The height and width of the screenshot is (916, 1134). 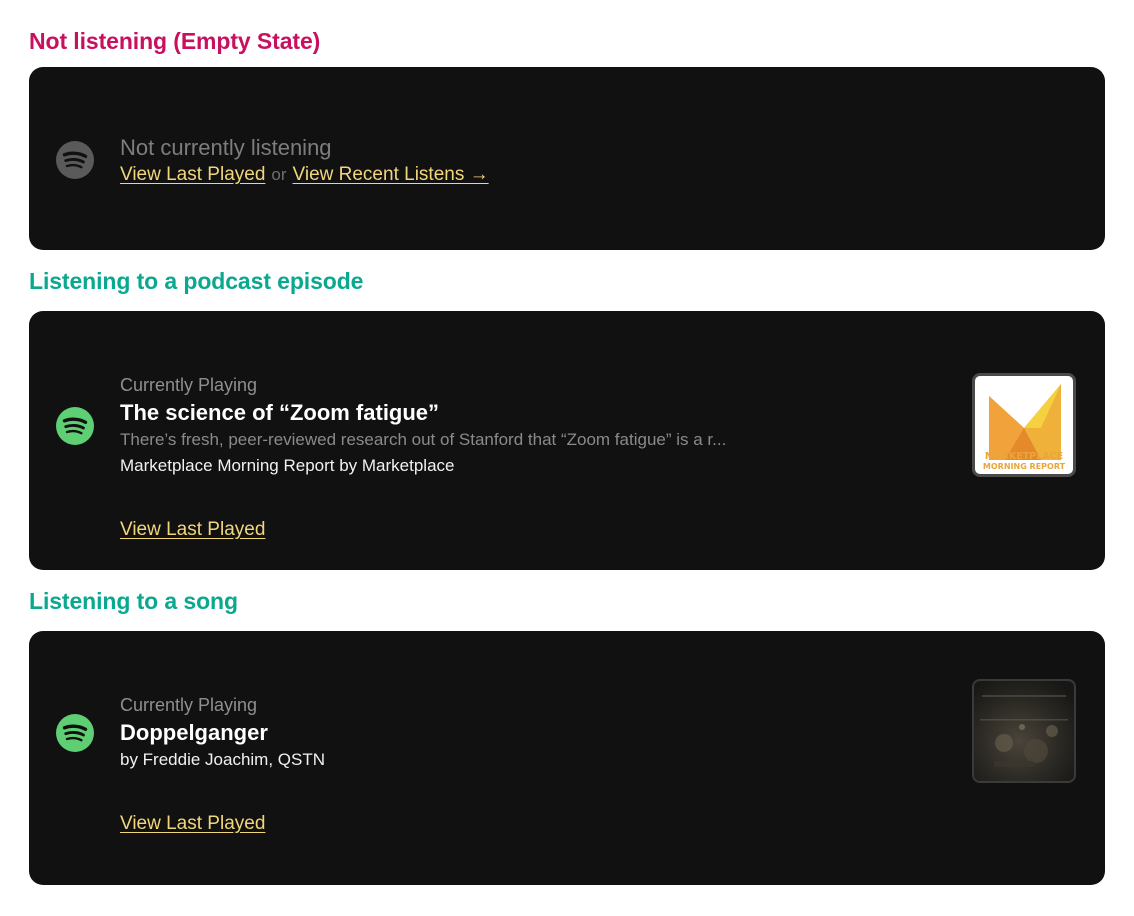 What do you see at coordinates (223, 759) in the screenshot?
I see `song-artists: by Freddie Joachim, QSTN` at bounding box center [223, 759].